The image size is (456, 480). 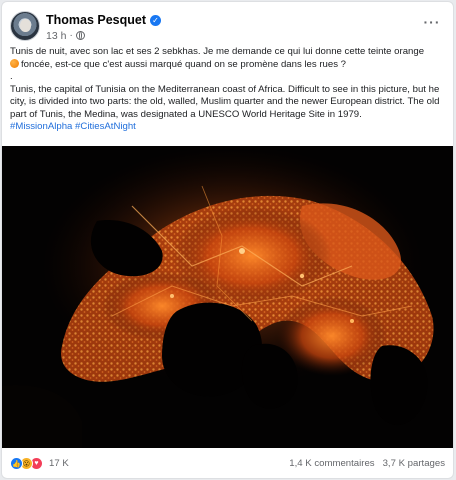 What do you see at coordinates (25, 26) in the screenshot?
I see `author-avatar` at bounding box center [25, 26].